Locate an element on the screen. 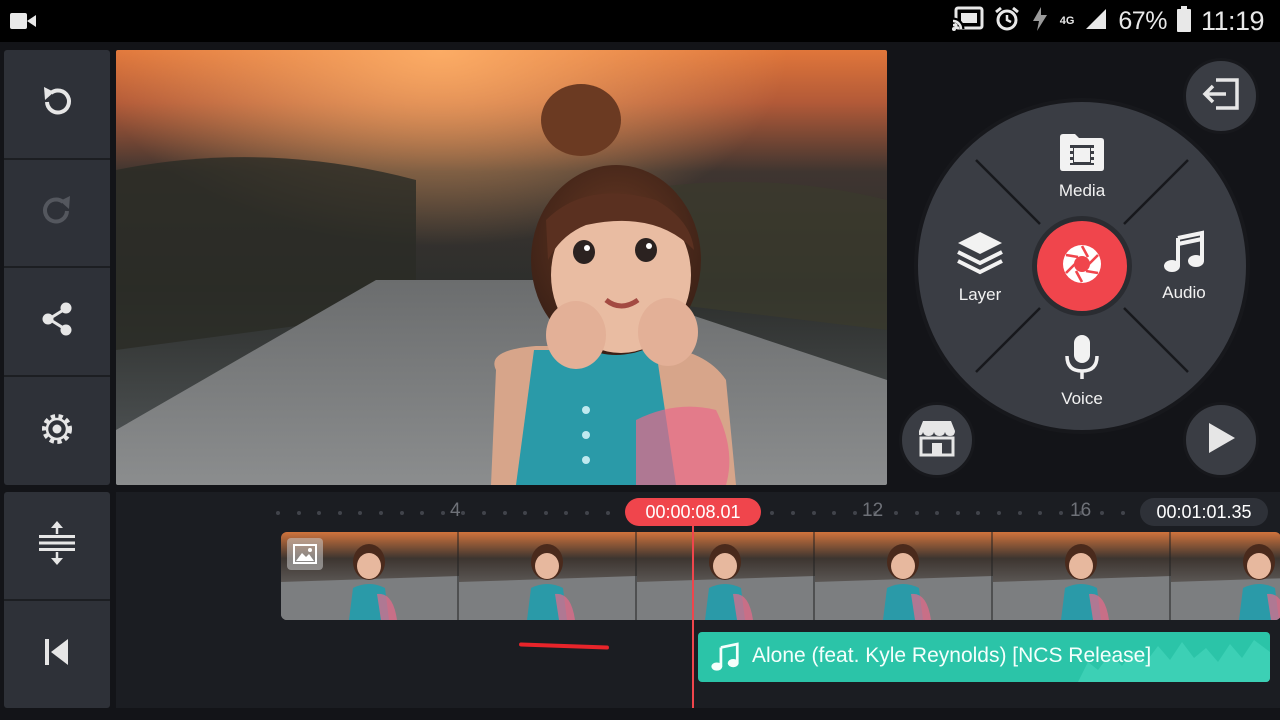 The width and height of the screenshot is (1280, 720). media-button: Media is located at coordinates (1082, 166).